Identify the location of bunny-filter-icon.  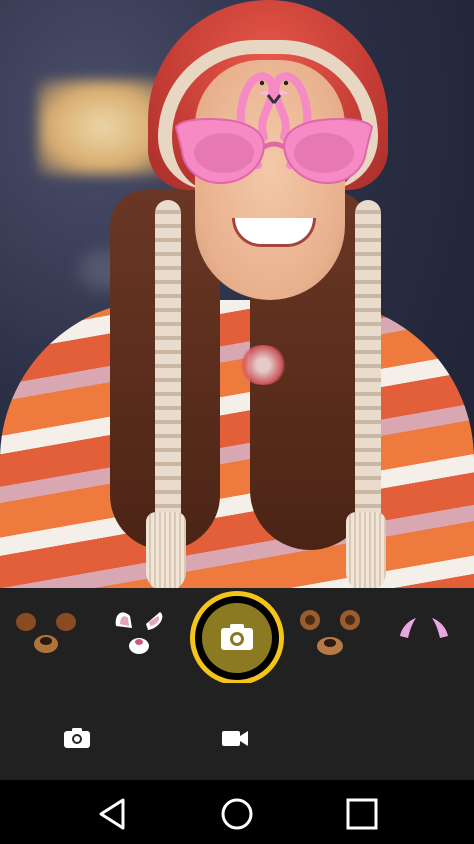
(138, 633).